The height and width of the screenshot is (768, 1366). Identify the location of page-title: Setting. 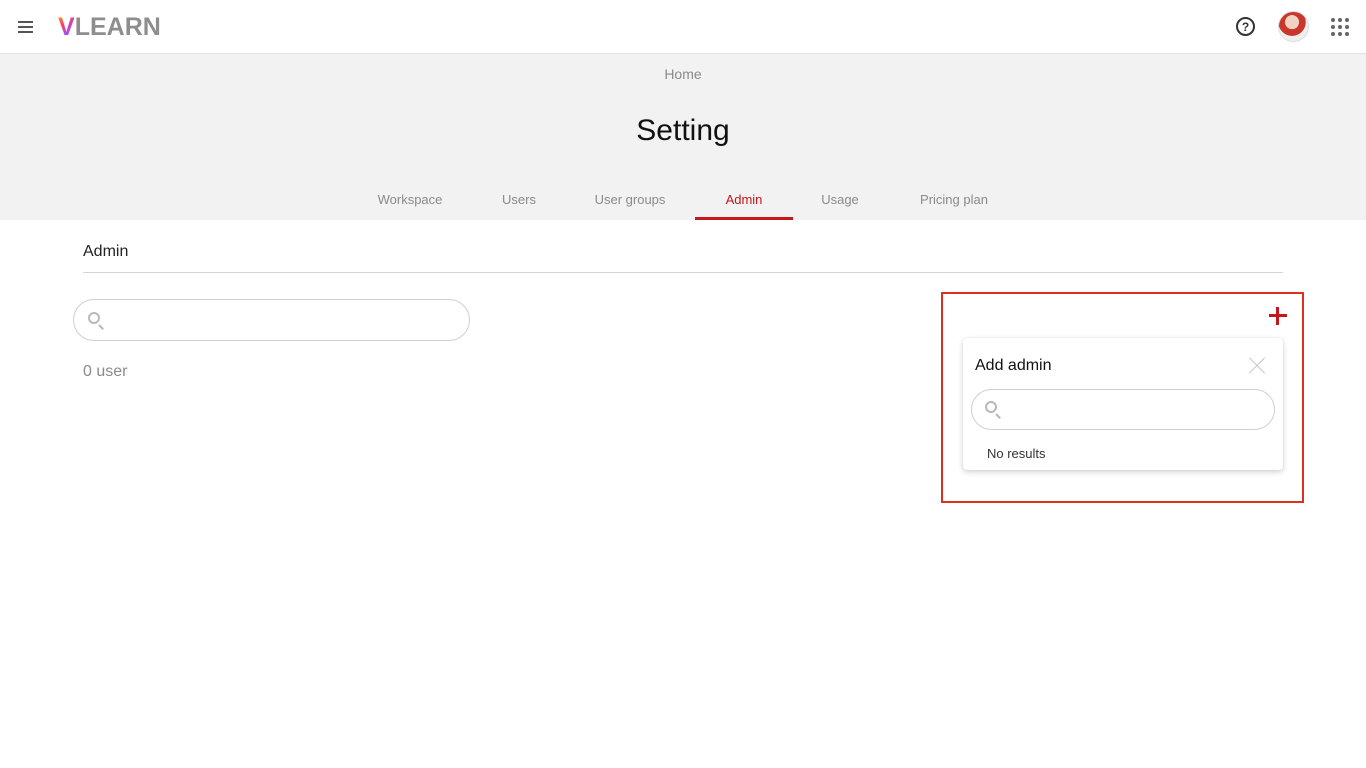
(683, 130).